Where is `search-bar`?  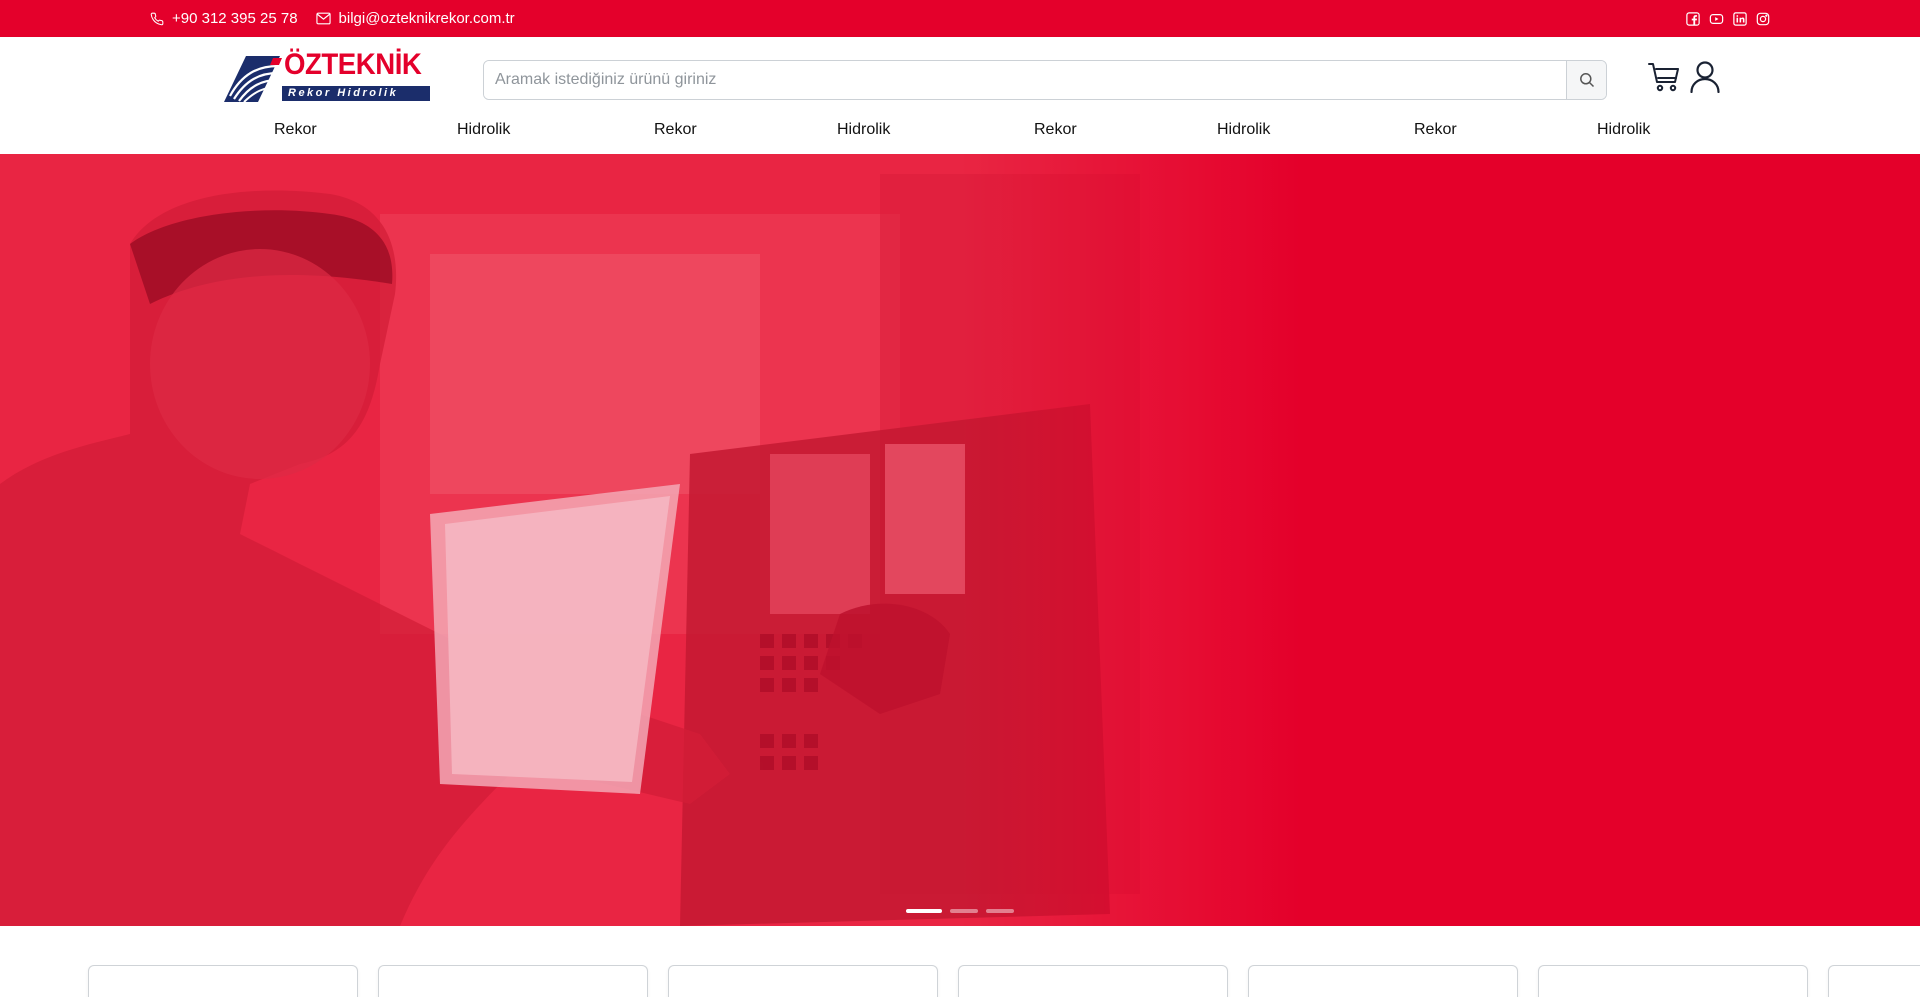
search-bar is located at coordinates (1045, 80).